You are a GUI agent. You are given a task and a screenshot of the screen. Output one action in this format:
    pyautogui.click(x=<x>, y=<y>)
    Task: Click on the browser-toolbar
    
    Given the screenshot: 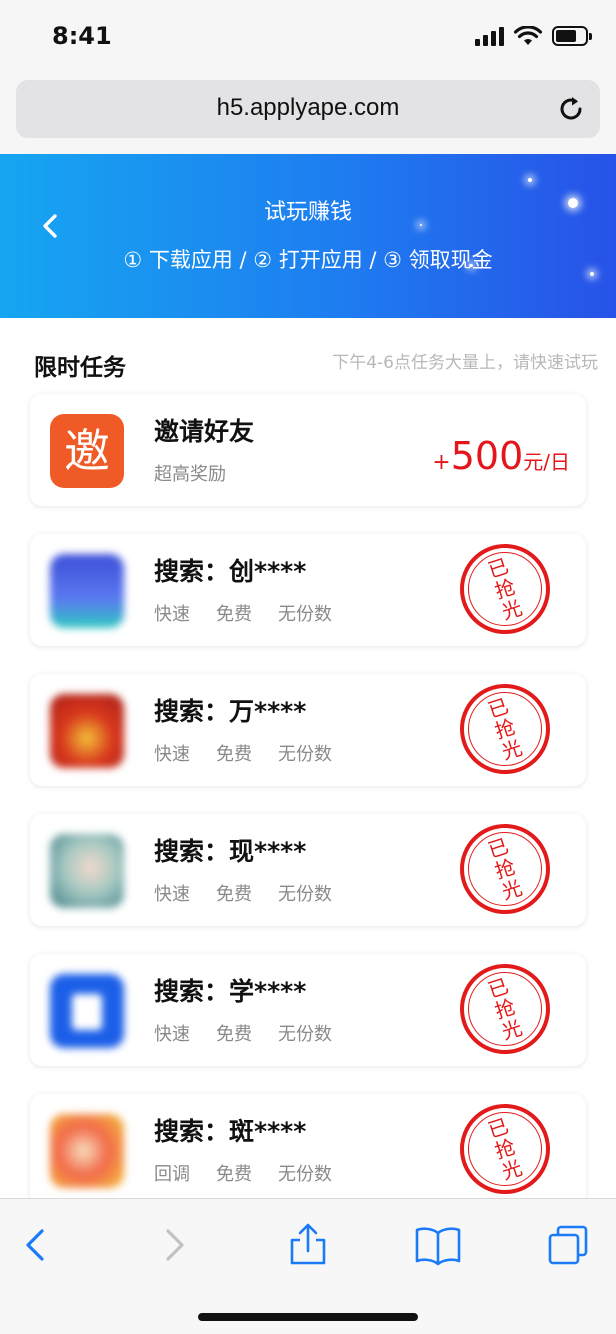 What is the action you would take?
    pyautogui.click(x=308, y=1266)
    